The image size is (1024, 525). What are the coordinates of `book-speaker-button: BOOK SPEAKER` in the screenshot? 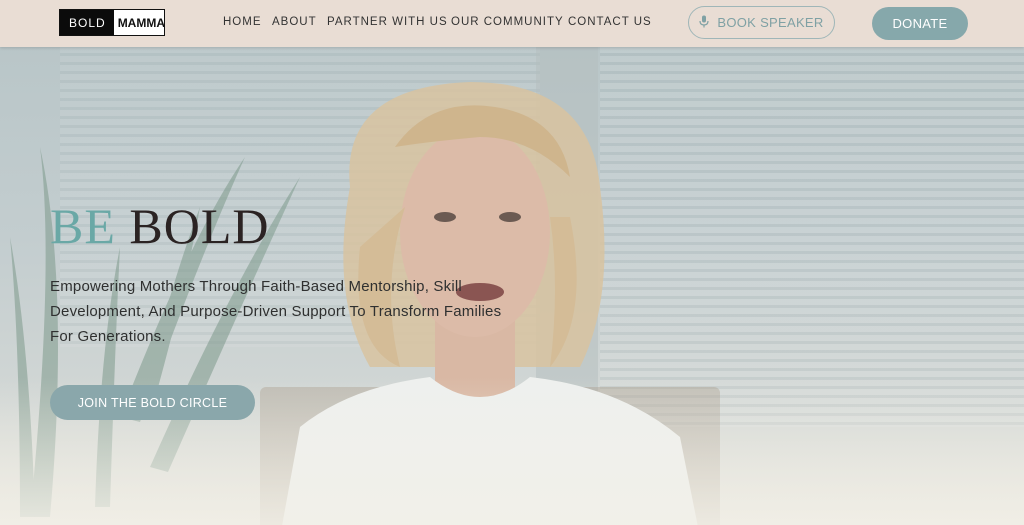 It's located at (761, 22).